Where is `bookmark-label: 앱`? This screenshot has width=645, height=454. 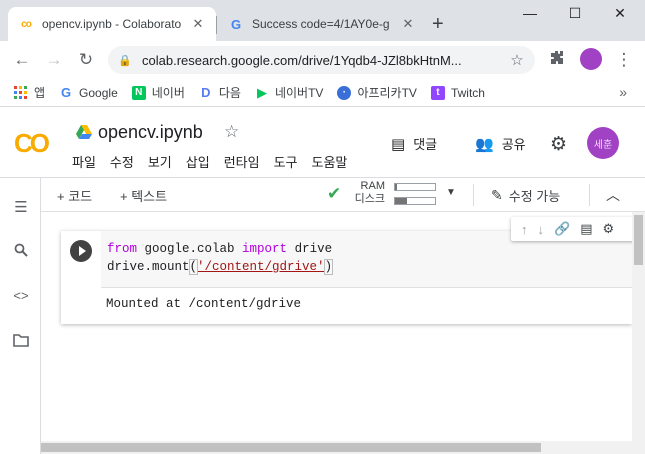
bookmark-label: 앱 is located at coordinates (40, 93).